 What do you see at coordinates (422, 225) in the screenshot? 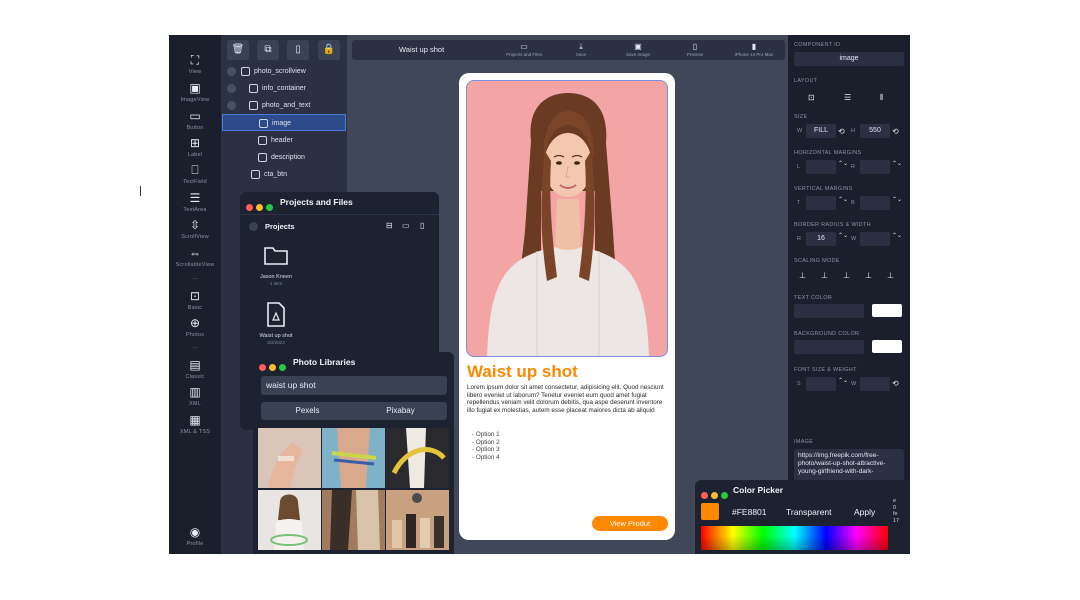
I see `new-file-icon: ▯` at bounding box center [422, 225].